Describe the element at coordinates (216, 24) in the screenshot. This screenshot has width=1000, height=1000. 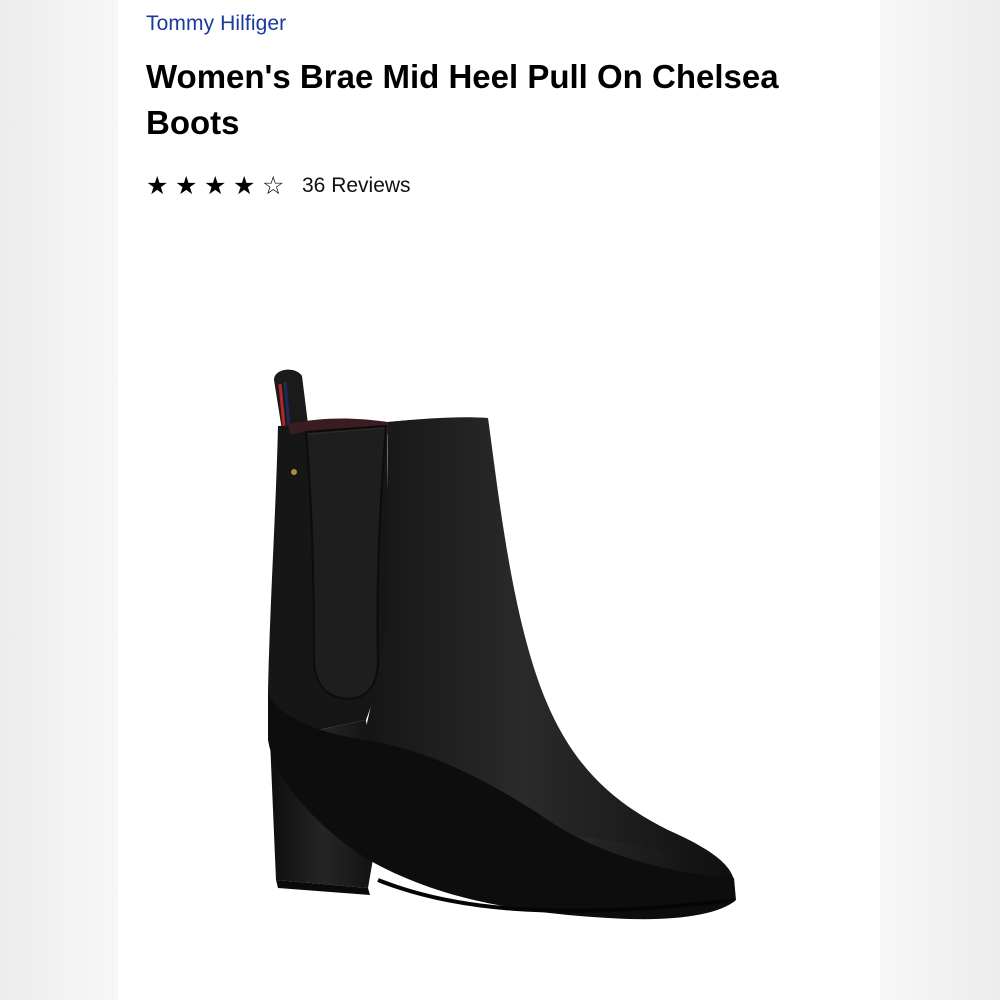
I see `brand-link: Tommy Hilfiger` at that location.